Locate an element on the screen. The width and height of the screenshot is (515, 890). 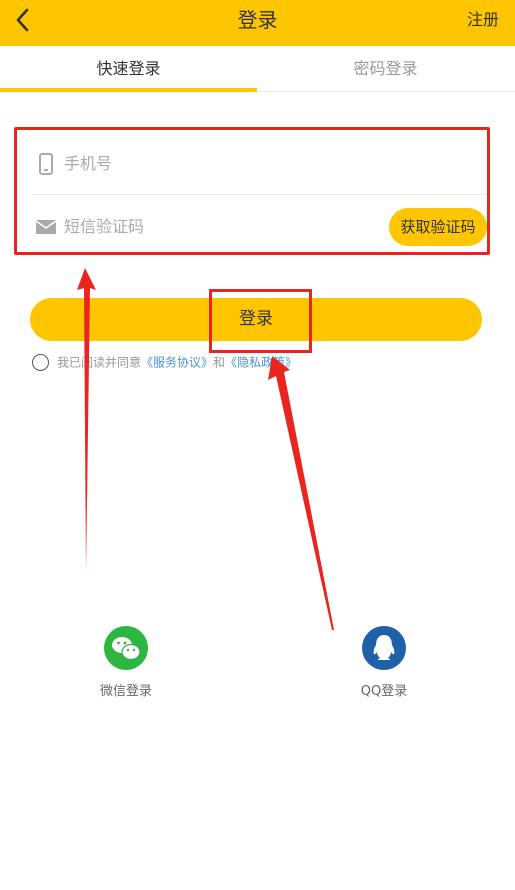
qq-login: QQ登录 is located at coordinates (384, 662).